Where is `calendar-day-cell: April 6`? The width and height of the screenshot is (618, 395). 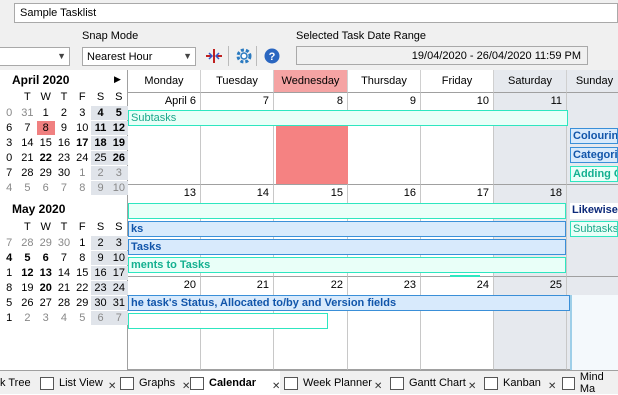 calendar-day-cell: April 6 is located at coordinates (164, 139).